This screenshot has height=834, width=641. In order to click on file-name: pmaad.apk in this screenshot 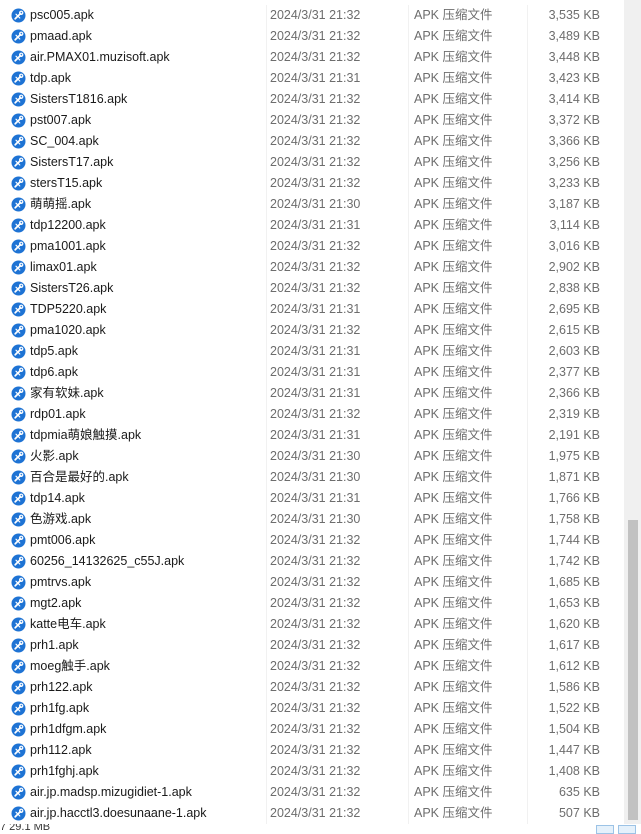, I will do `click(61, 36)`.